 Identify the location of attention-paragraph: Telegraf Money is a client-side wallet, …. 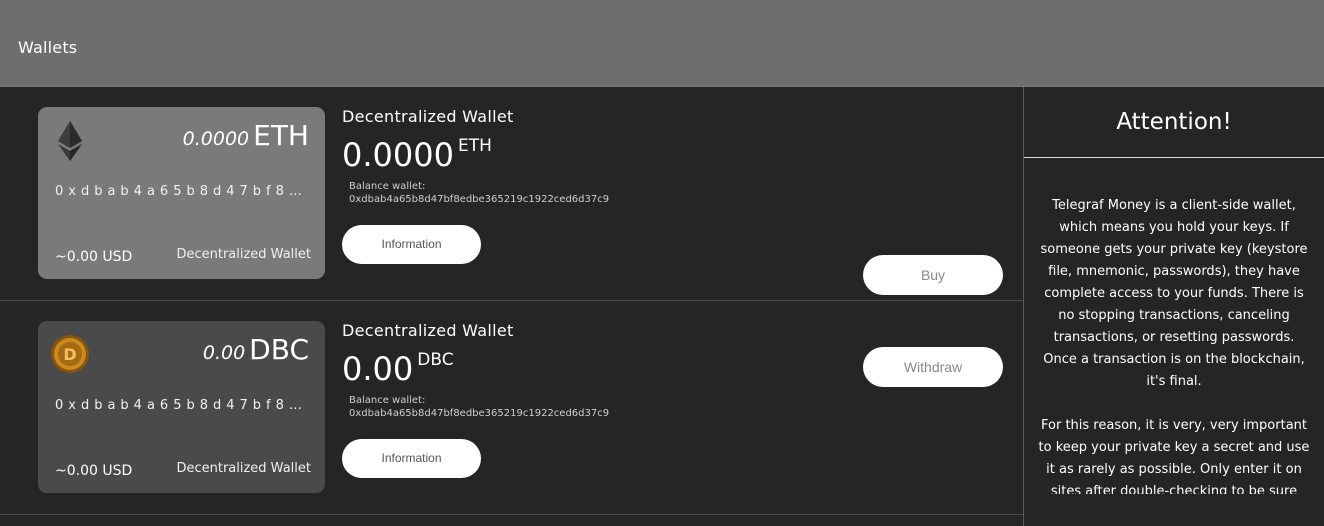
(1174, 293).